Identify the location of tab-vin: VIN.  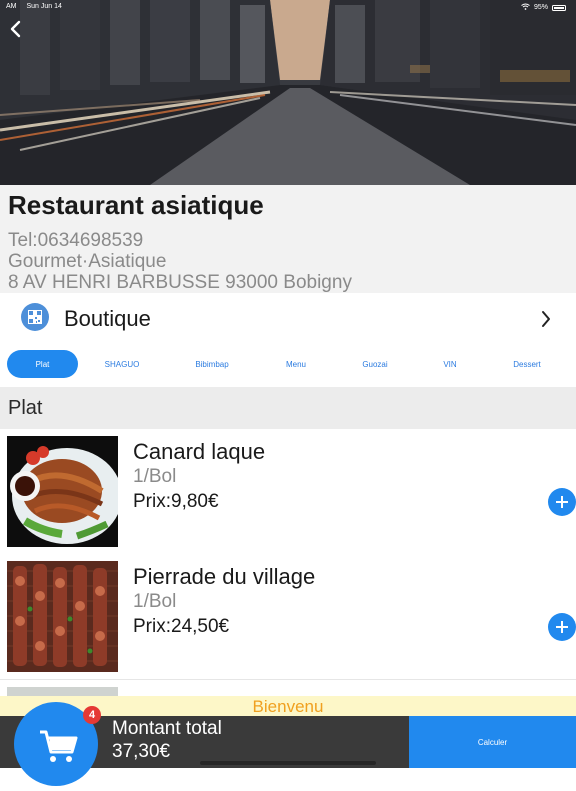
(450, 364).